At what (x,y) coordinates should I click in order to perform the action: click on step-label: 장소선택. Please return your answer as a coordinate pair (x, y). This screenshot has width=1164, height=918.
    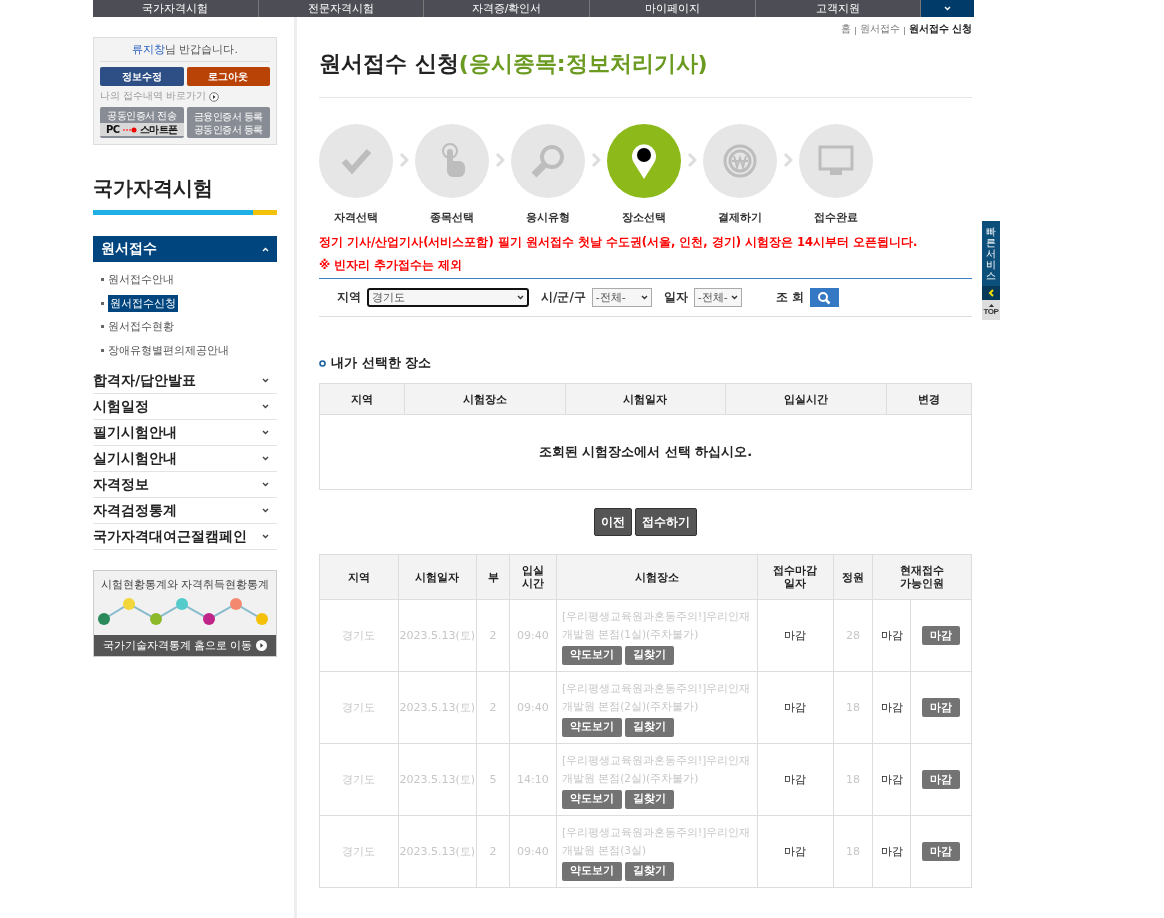
    Looking at the image, I should click on (644, 217).